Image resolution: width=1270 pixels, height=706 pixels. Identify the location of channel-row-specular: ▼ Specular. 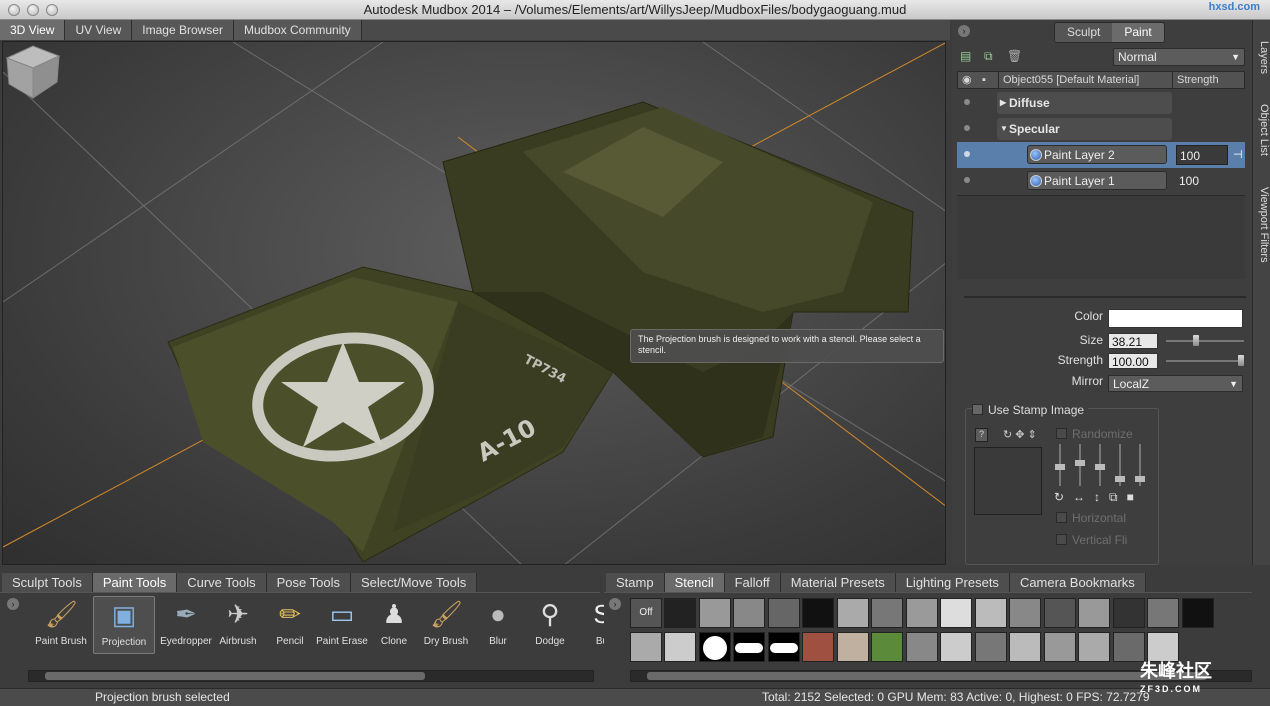
(1101, 129).